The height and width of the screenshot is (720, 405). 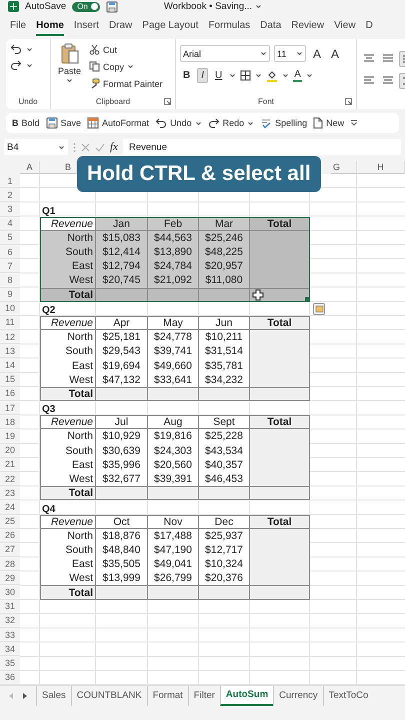 What do you see at coordinates (64, 123) in the screenshot?
I see `toolbar-button: Save` at bounding box center [64, 123].